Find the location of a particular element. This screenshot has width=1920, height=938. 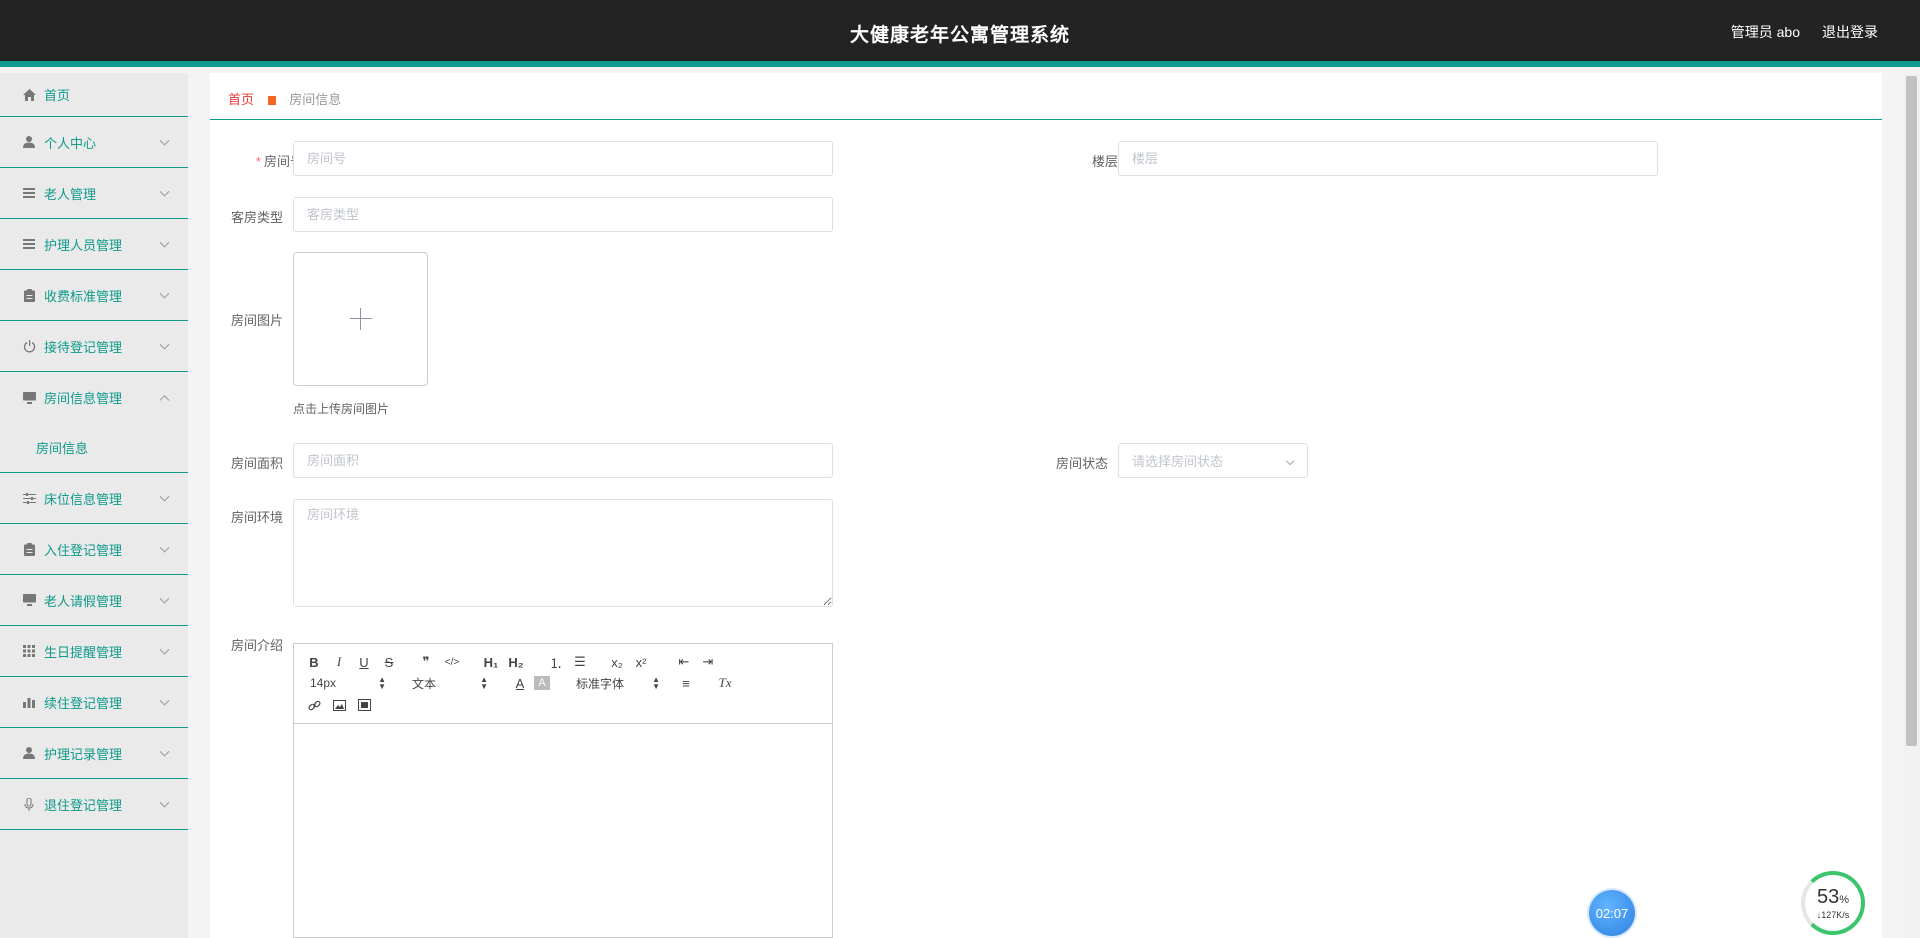

sidebar-item-checkin: 入住登记管理 is located at coordinates (94, 549).